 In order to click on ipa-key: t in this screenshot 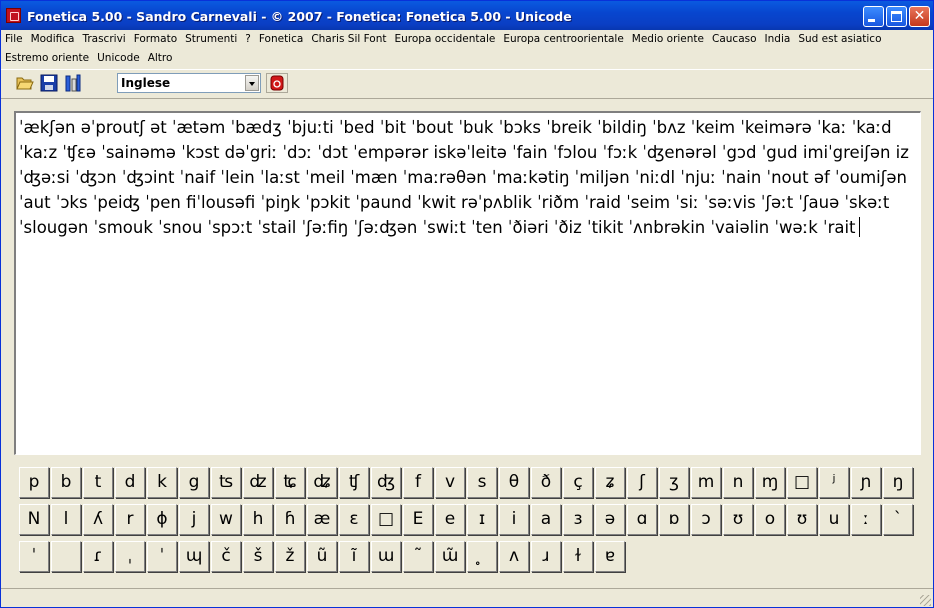, I will do `click(98, 482)`.